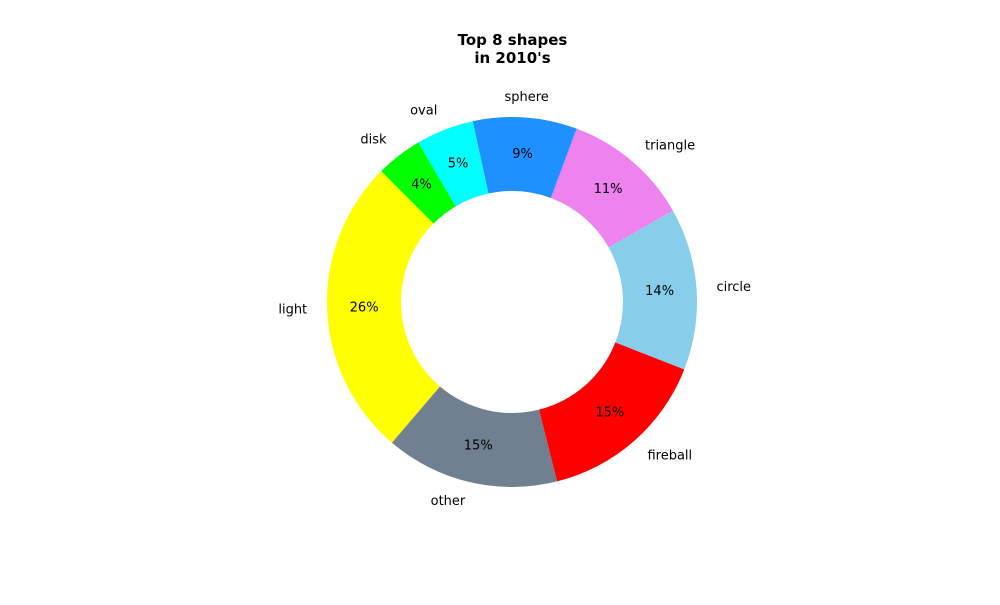  I want to click on slice-label-triangle: triangle, so click(670, 146).